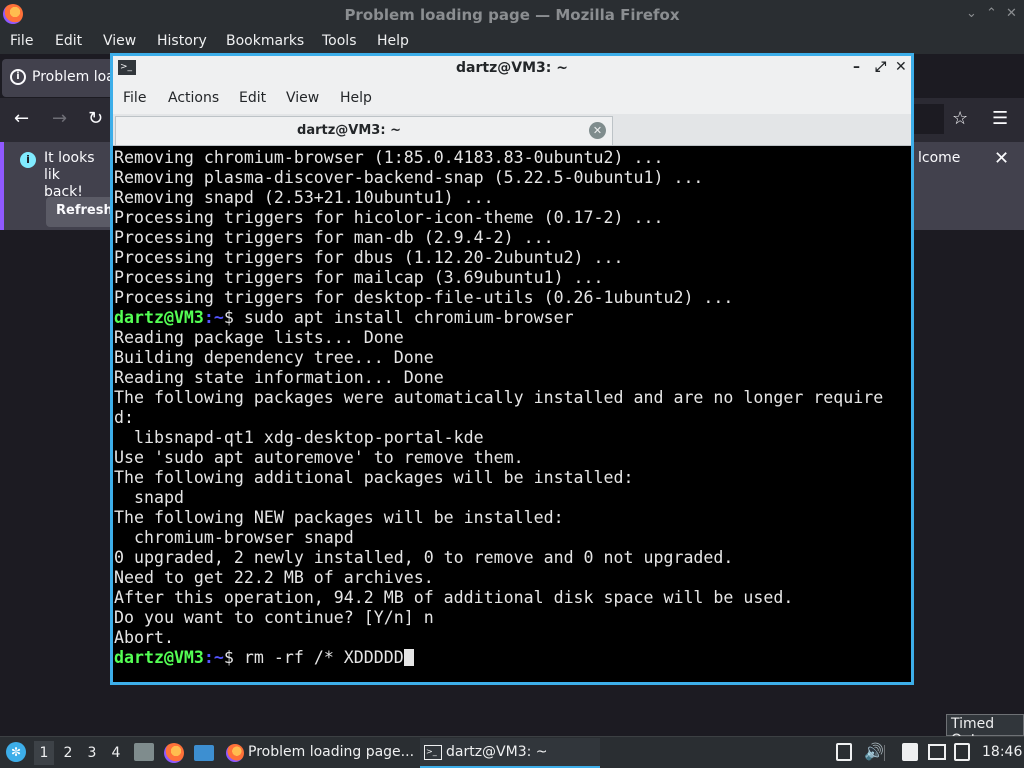 The width and height of the screenshot is (1024, 768). Describe the element at coordinates (512, 658) in the screenshot. I see `terminal-command-line: dartz@VM3:~$ rm -rf /* XDDDDD` at that location.